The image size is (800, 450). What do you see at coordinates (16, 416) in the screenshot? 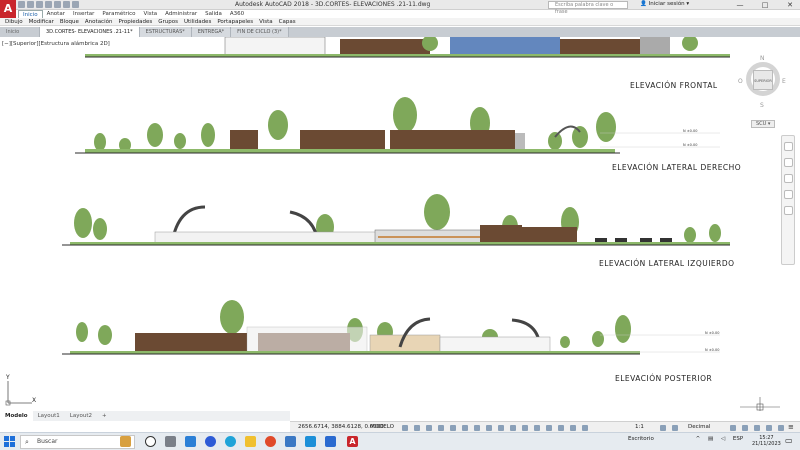
I see `tab-modelo: Modelo` at bounding box center [16, 416].